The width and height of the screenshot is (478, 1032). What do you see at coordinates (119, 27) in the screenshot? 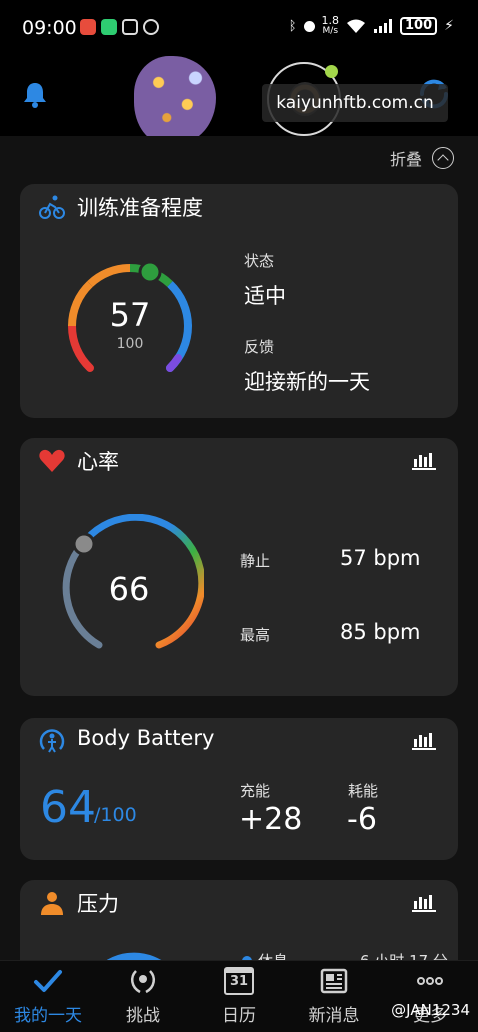
I see `notification-icons` at bounding box center [119, 27].